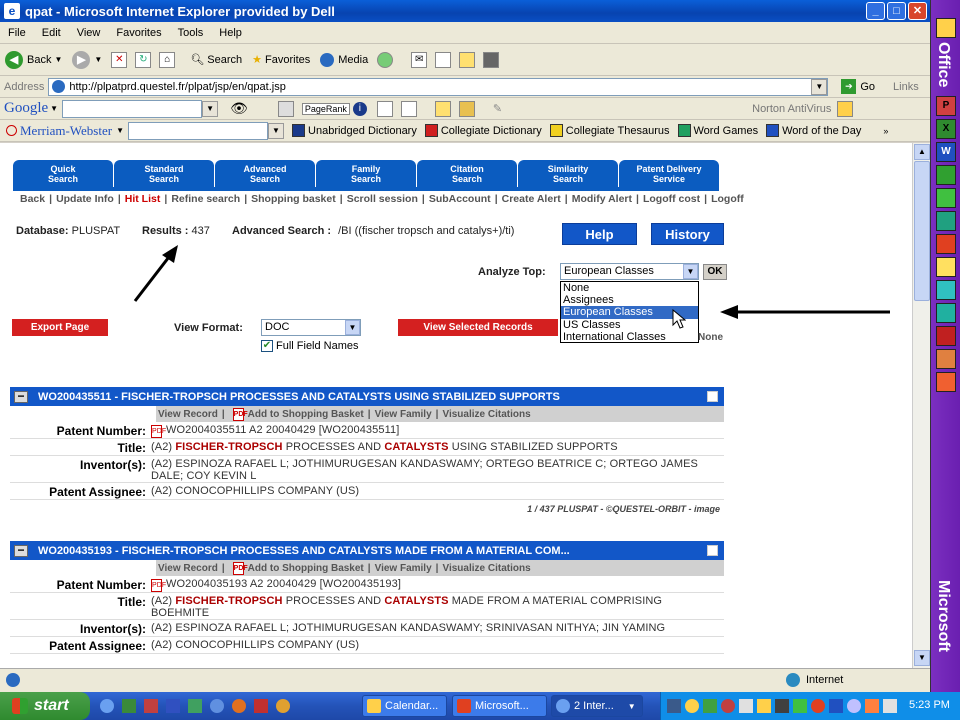  I want to click on google-search-input, so click(132, 108).